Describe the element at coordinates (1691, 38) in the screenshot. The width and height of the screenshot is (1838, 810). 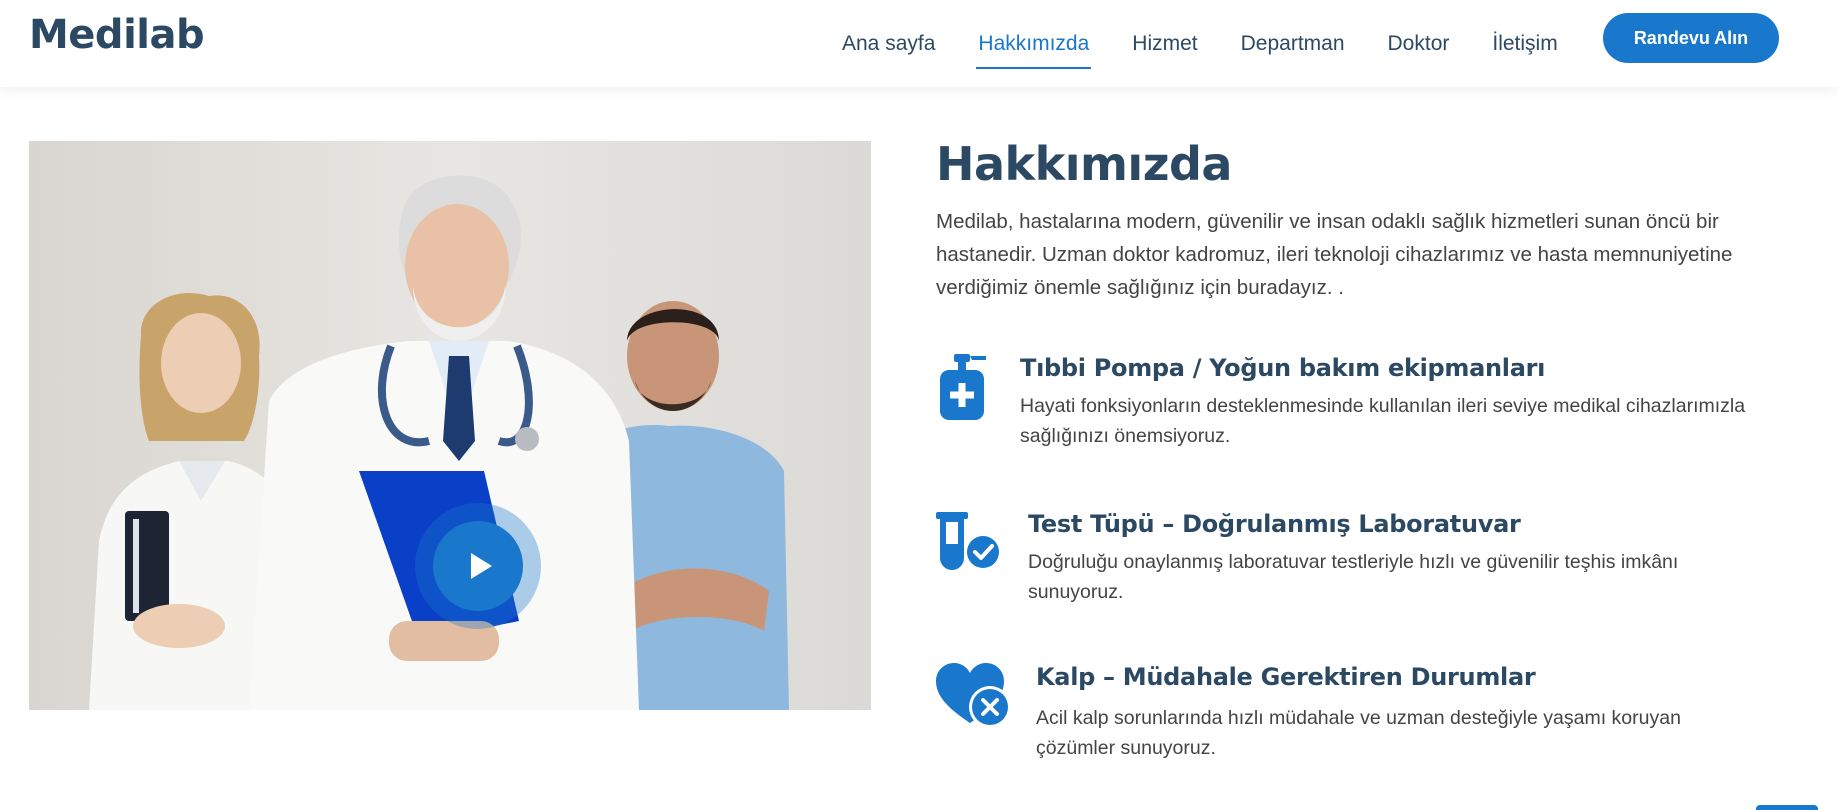
I see `appointment-button: Randevu Alın` at that location.